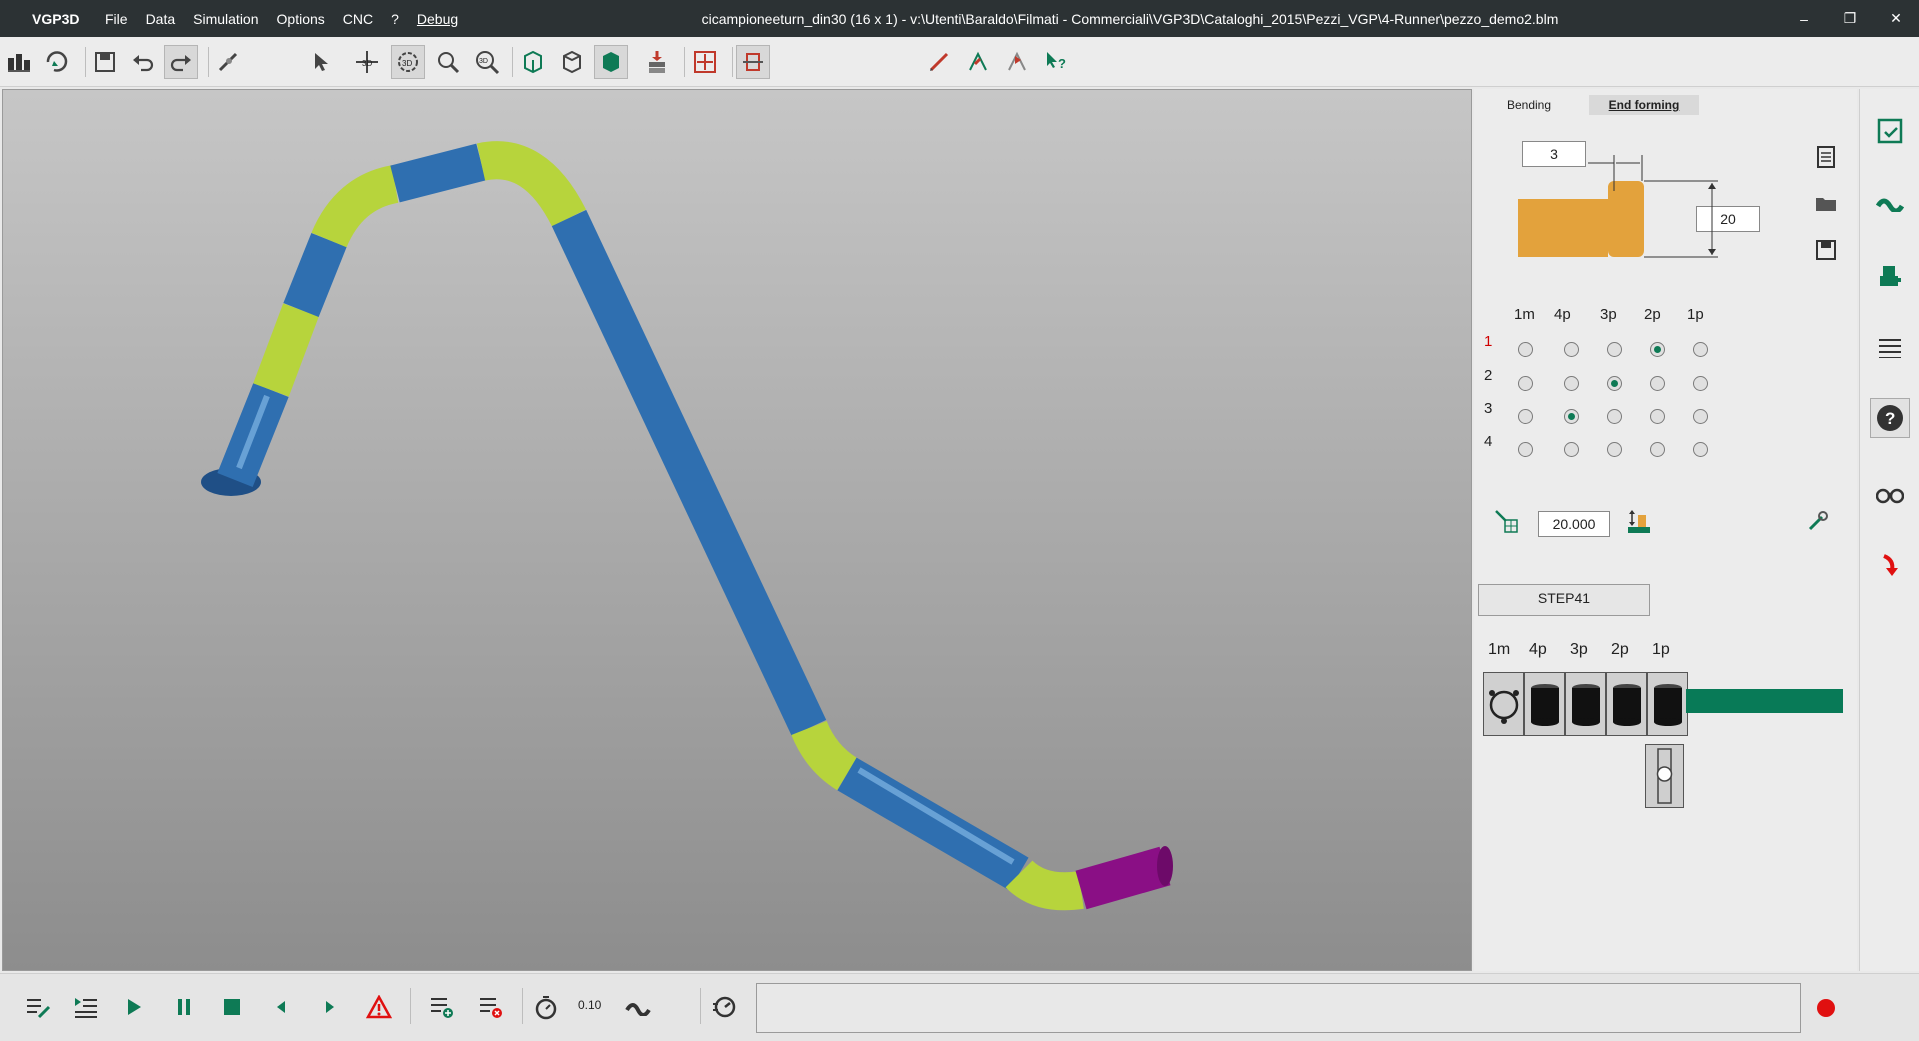  I want to click on svg-text: 3D, so click(367, 63).